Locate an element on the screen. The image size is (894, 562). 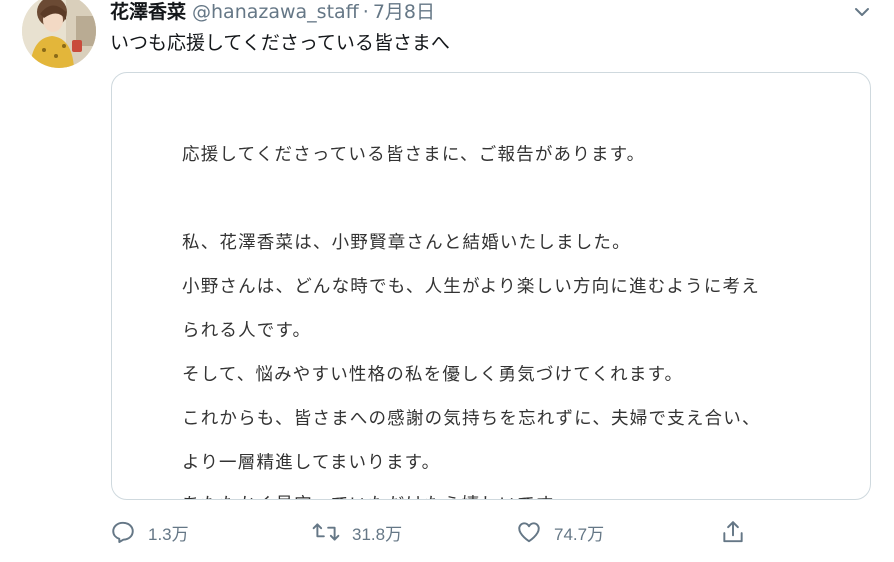
like-count: 74.7万 is located at coordinates (579, 534).